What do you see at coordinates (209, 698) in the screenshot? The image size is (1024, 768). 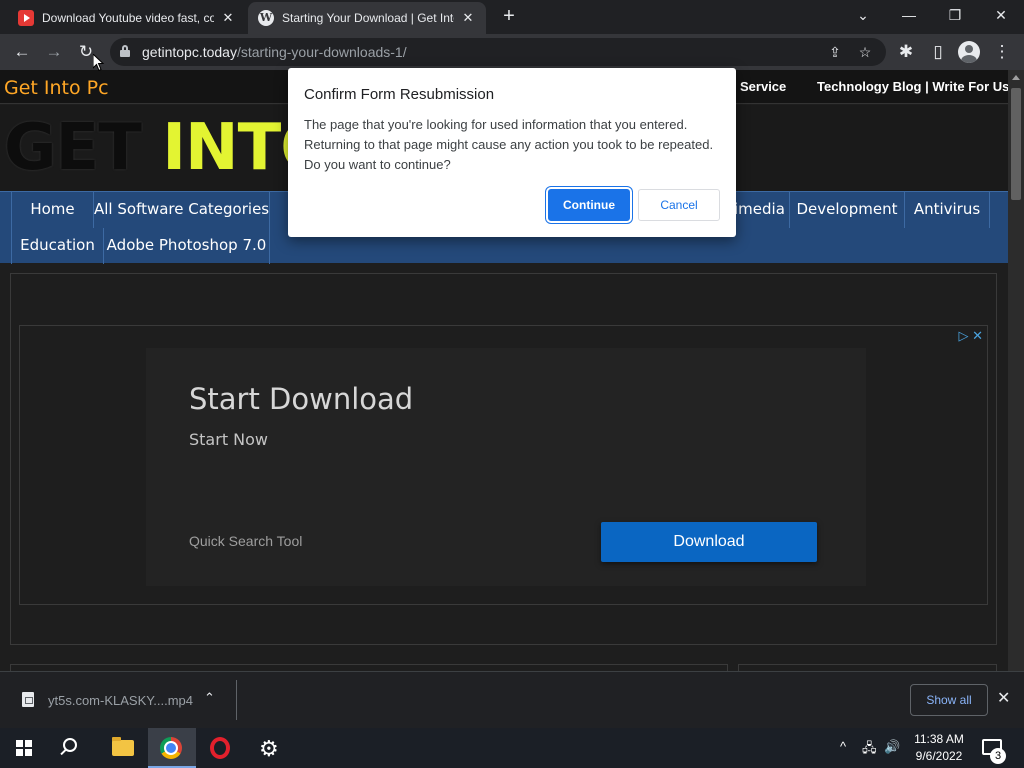 I see `chevron-up-icon: ⌃` at bounding box center [209, 698].